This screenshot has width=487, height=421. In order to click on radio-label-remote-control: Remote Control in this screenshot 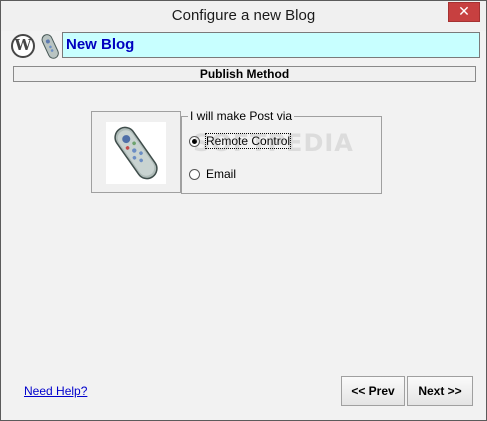, I will do `click(248, 141)`.